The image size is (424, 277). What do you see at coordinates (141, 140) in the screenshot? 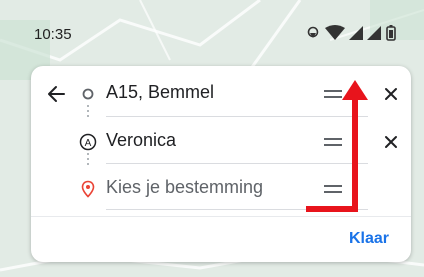
I see `waypoint-text: Veronica` at bounding box center [141, 140].